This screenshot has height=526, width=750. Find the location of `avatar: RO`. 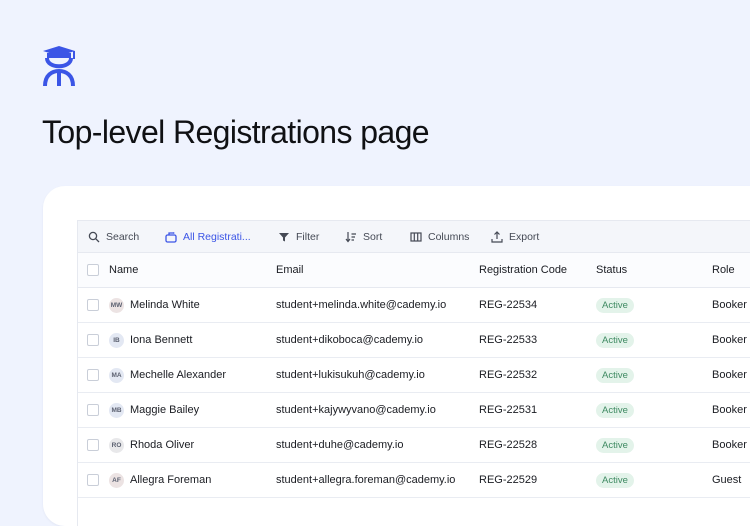

avatar: RO is located at coordinates (116, 445).